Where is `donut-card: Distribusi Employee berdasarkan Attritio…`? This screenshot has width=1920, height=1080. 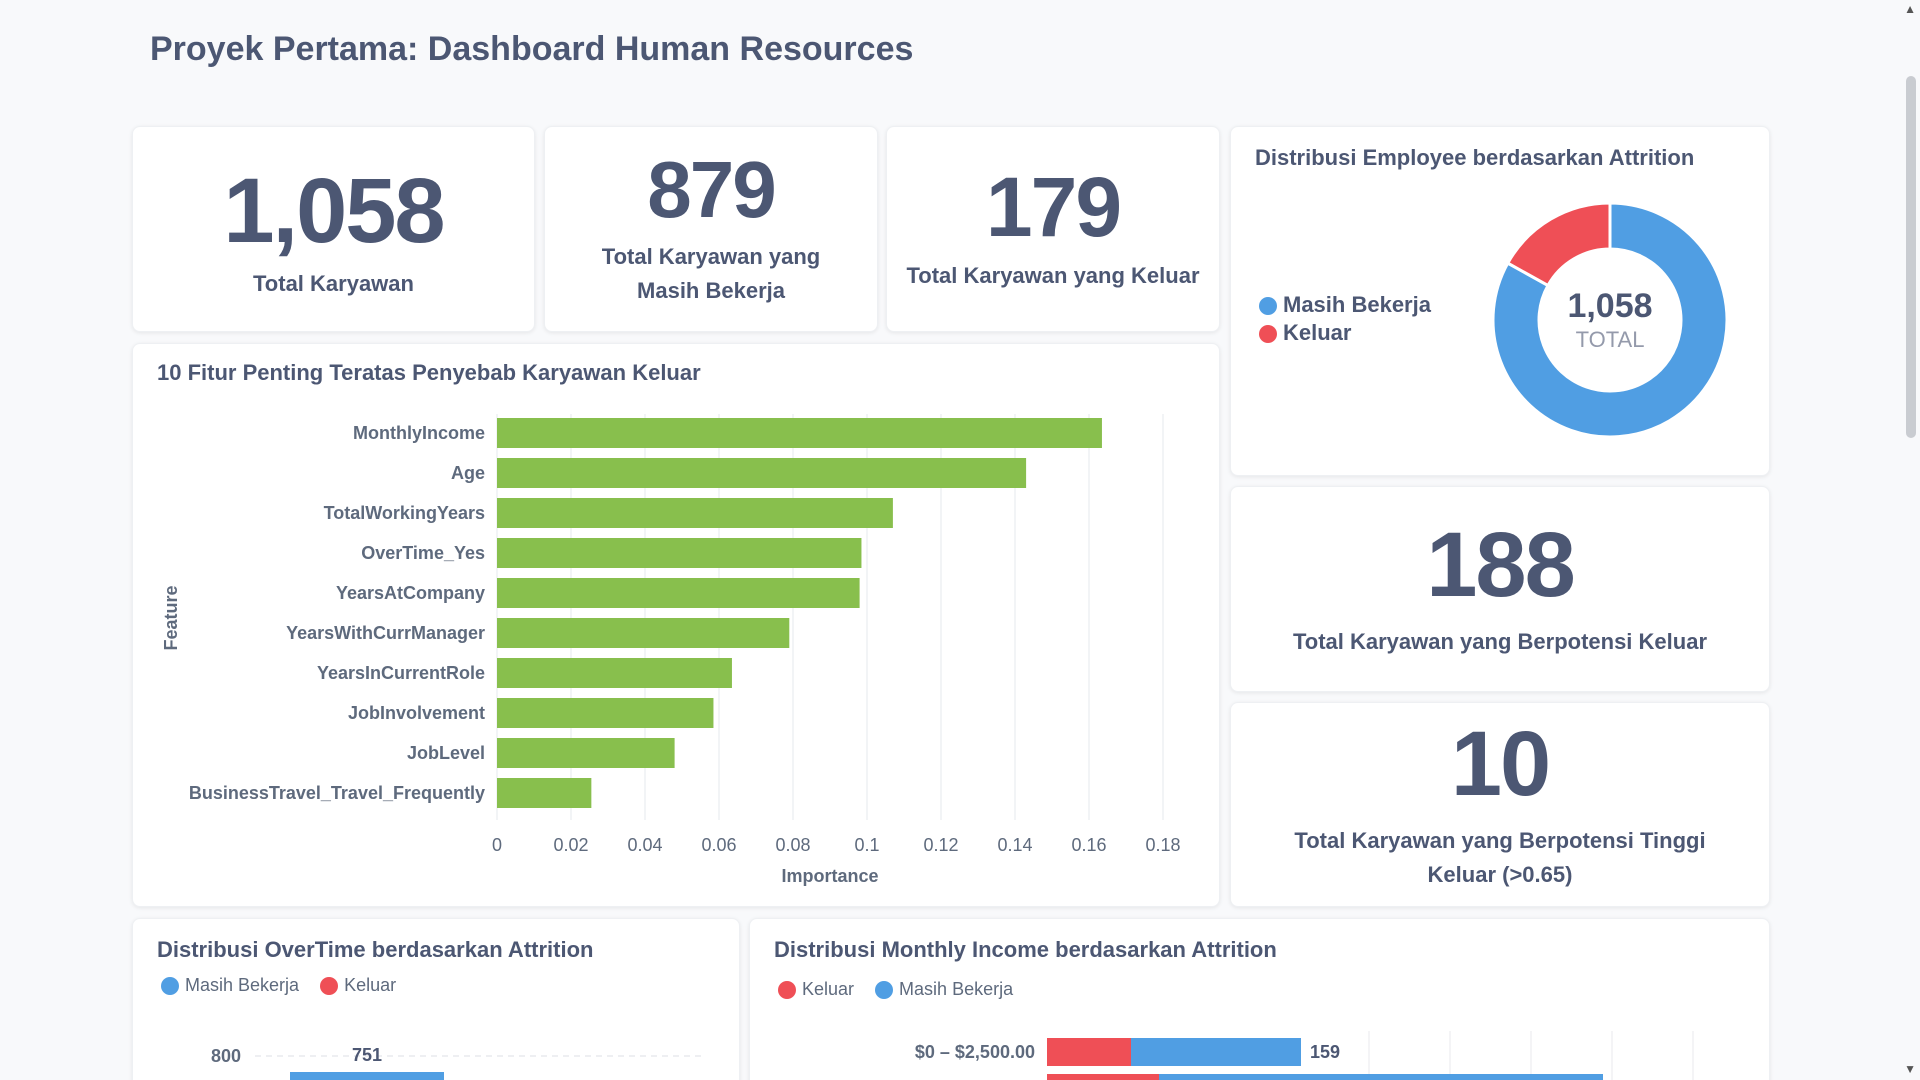 donut-card: Distribusi Employee berdasarkan Attritio… is located at coordinates (1500, 301).